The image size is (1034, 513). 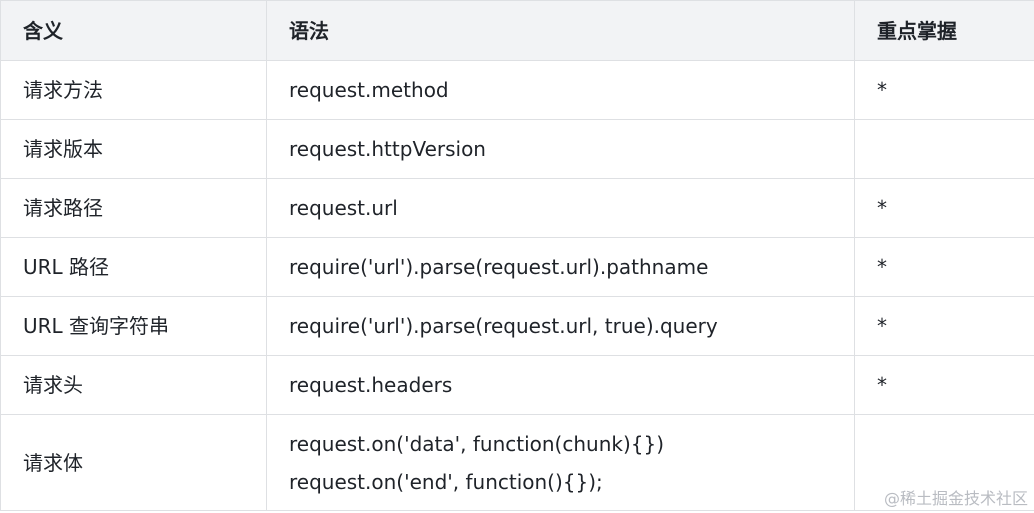 I want to click on meaning-cell: 请求体, so click(x=133, y=462).